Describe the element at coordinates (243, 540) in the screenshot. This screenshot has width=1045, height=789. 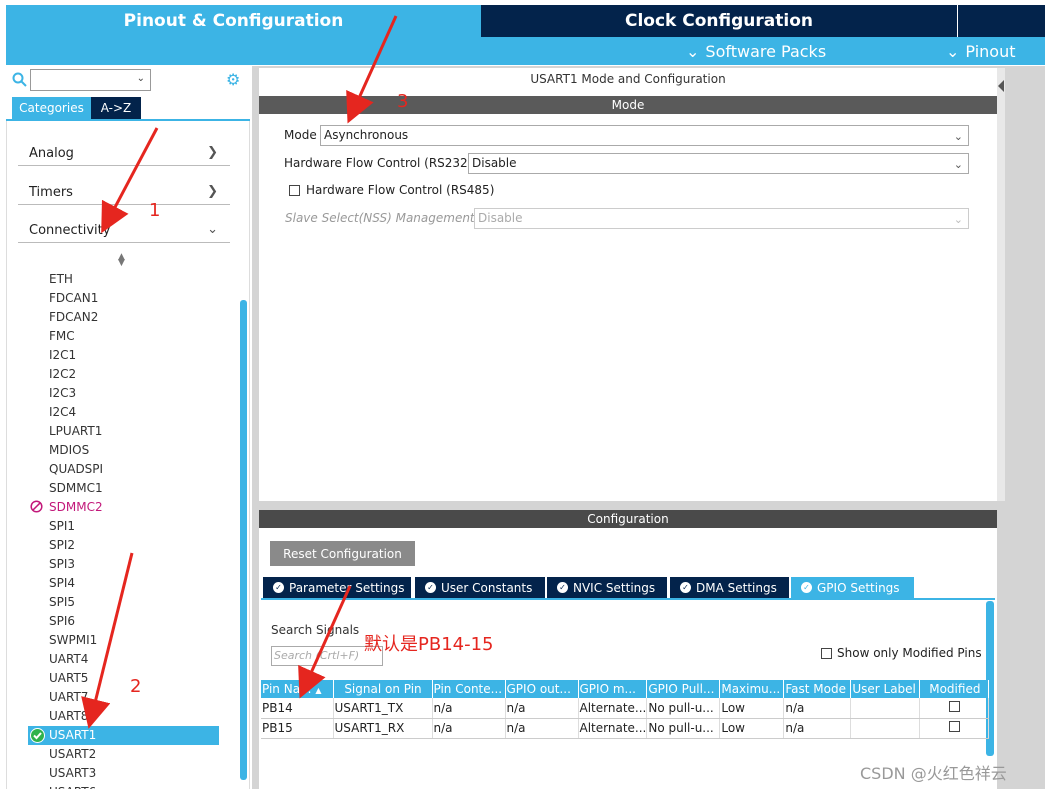
I see `left-scrollbar` at that location.